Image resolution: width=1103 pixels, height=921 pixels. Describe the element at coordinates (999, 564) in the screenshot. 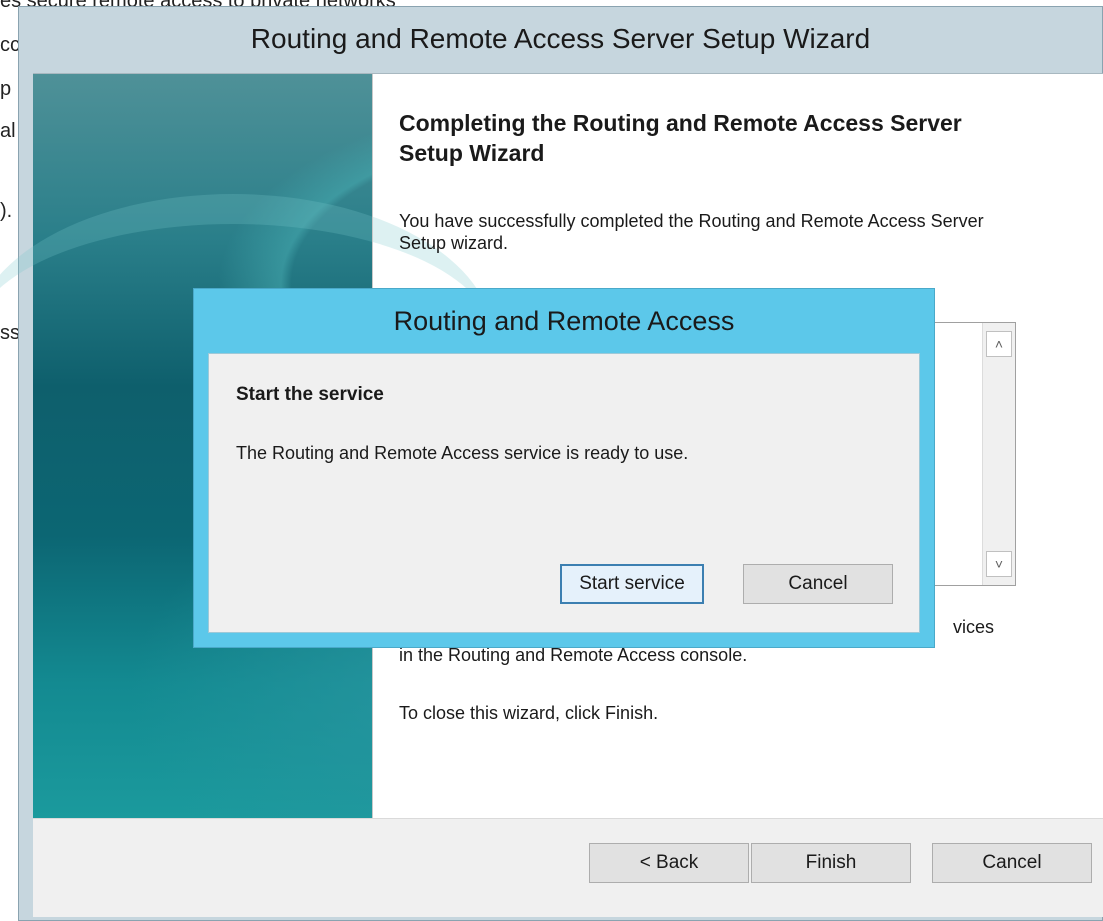

I see `scroll-down-button: ˅` at that location.